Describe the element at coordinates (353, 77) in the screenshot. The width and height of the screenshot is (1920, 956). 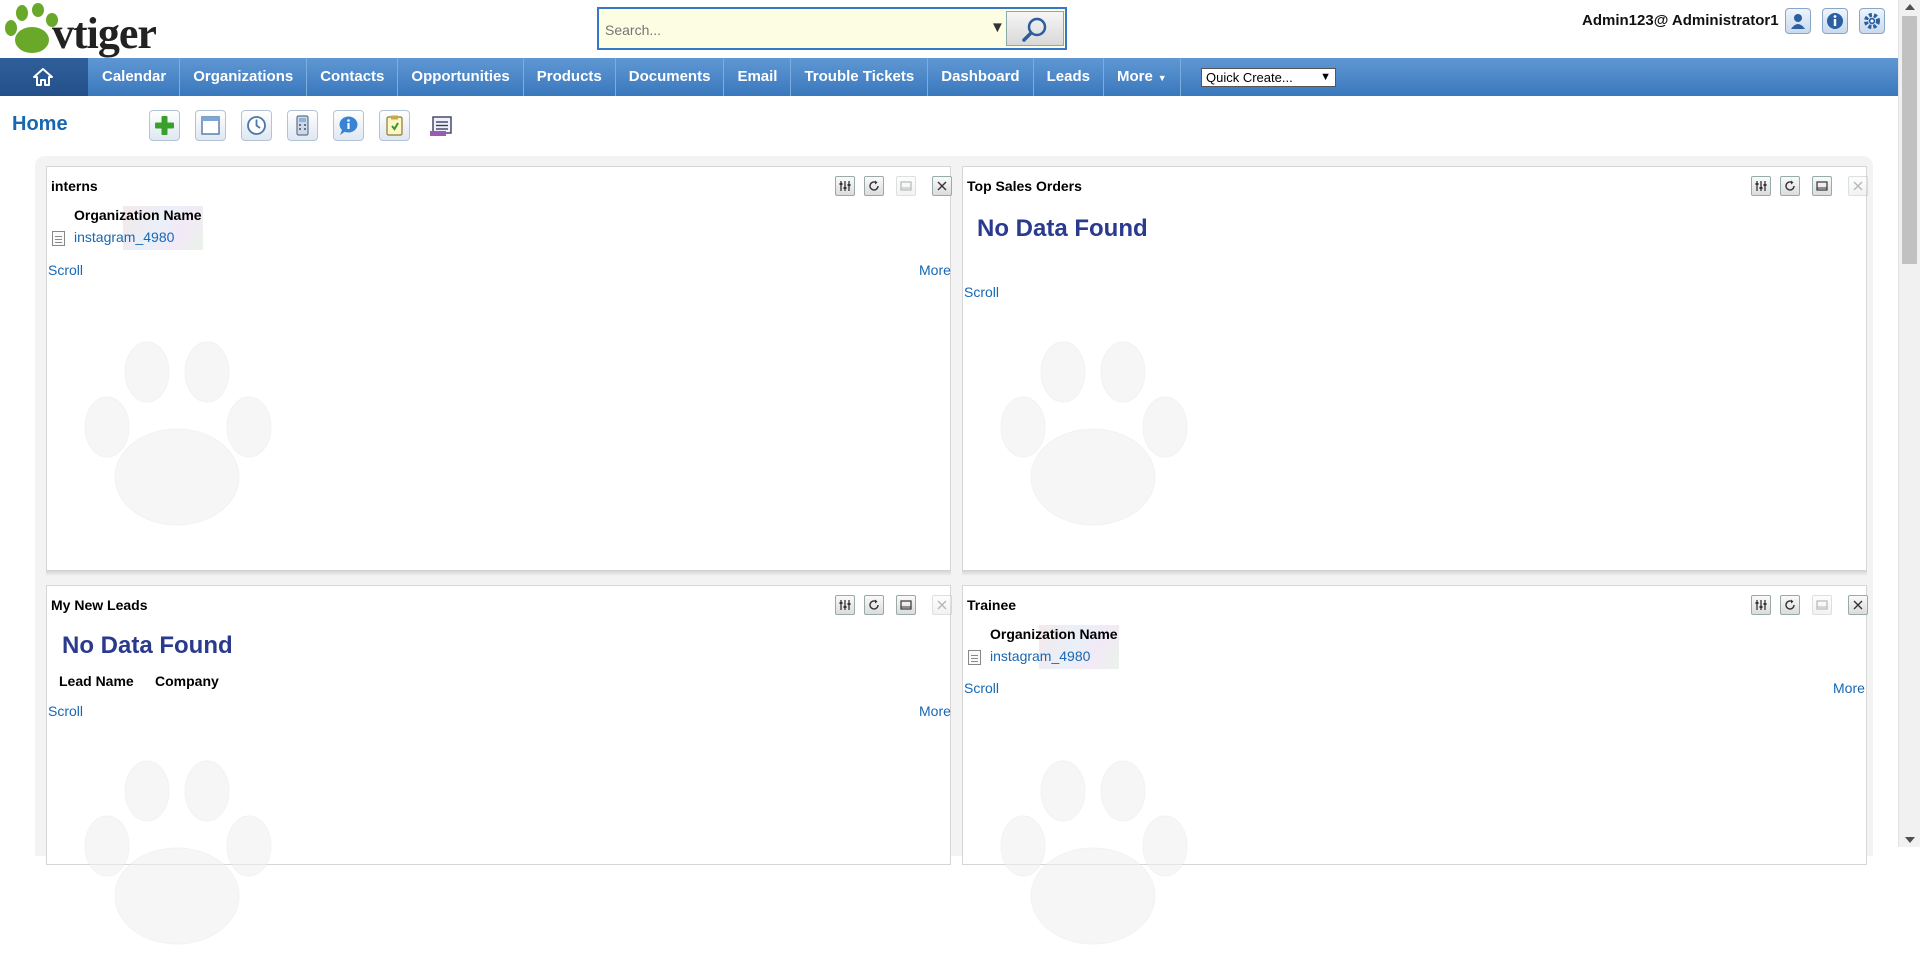
I see `nav-item-contacts: Contacts` at that location.